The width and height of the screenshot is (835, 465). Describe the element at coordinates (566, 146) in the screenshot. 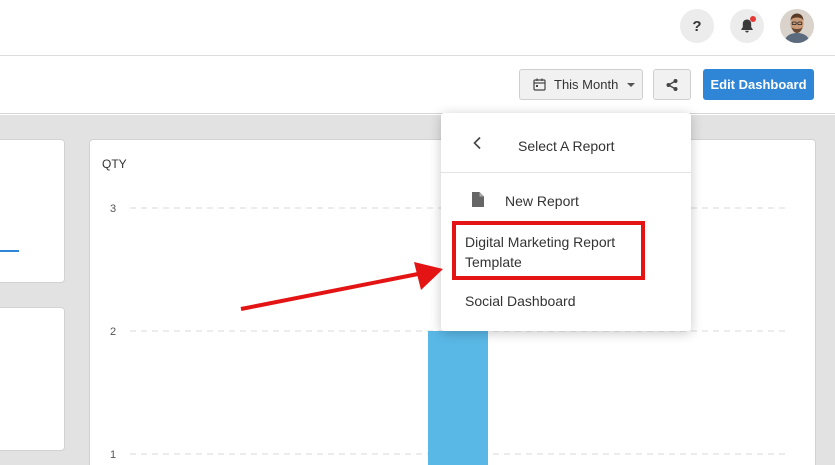

I see `menu-title: Select A Report` at that location.